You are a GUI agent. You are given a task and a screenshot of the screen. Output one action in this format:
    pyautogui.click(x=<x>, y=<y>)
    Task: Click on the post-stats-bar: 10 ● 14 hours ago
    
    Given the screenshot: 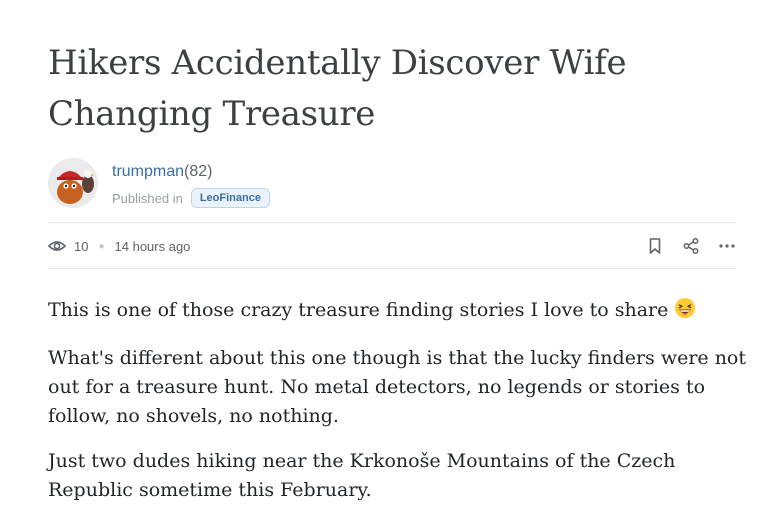 What is the action you would take?
    pyautogui.click(x=392, y=246)
    